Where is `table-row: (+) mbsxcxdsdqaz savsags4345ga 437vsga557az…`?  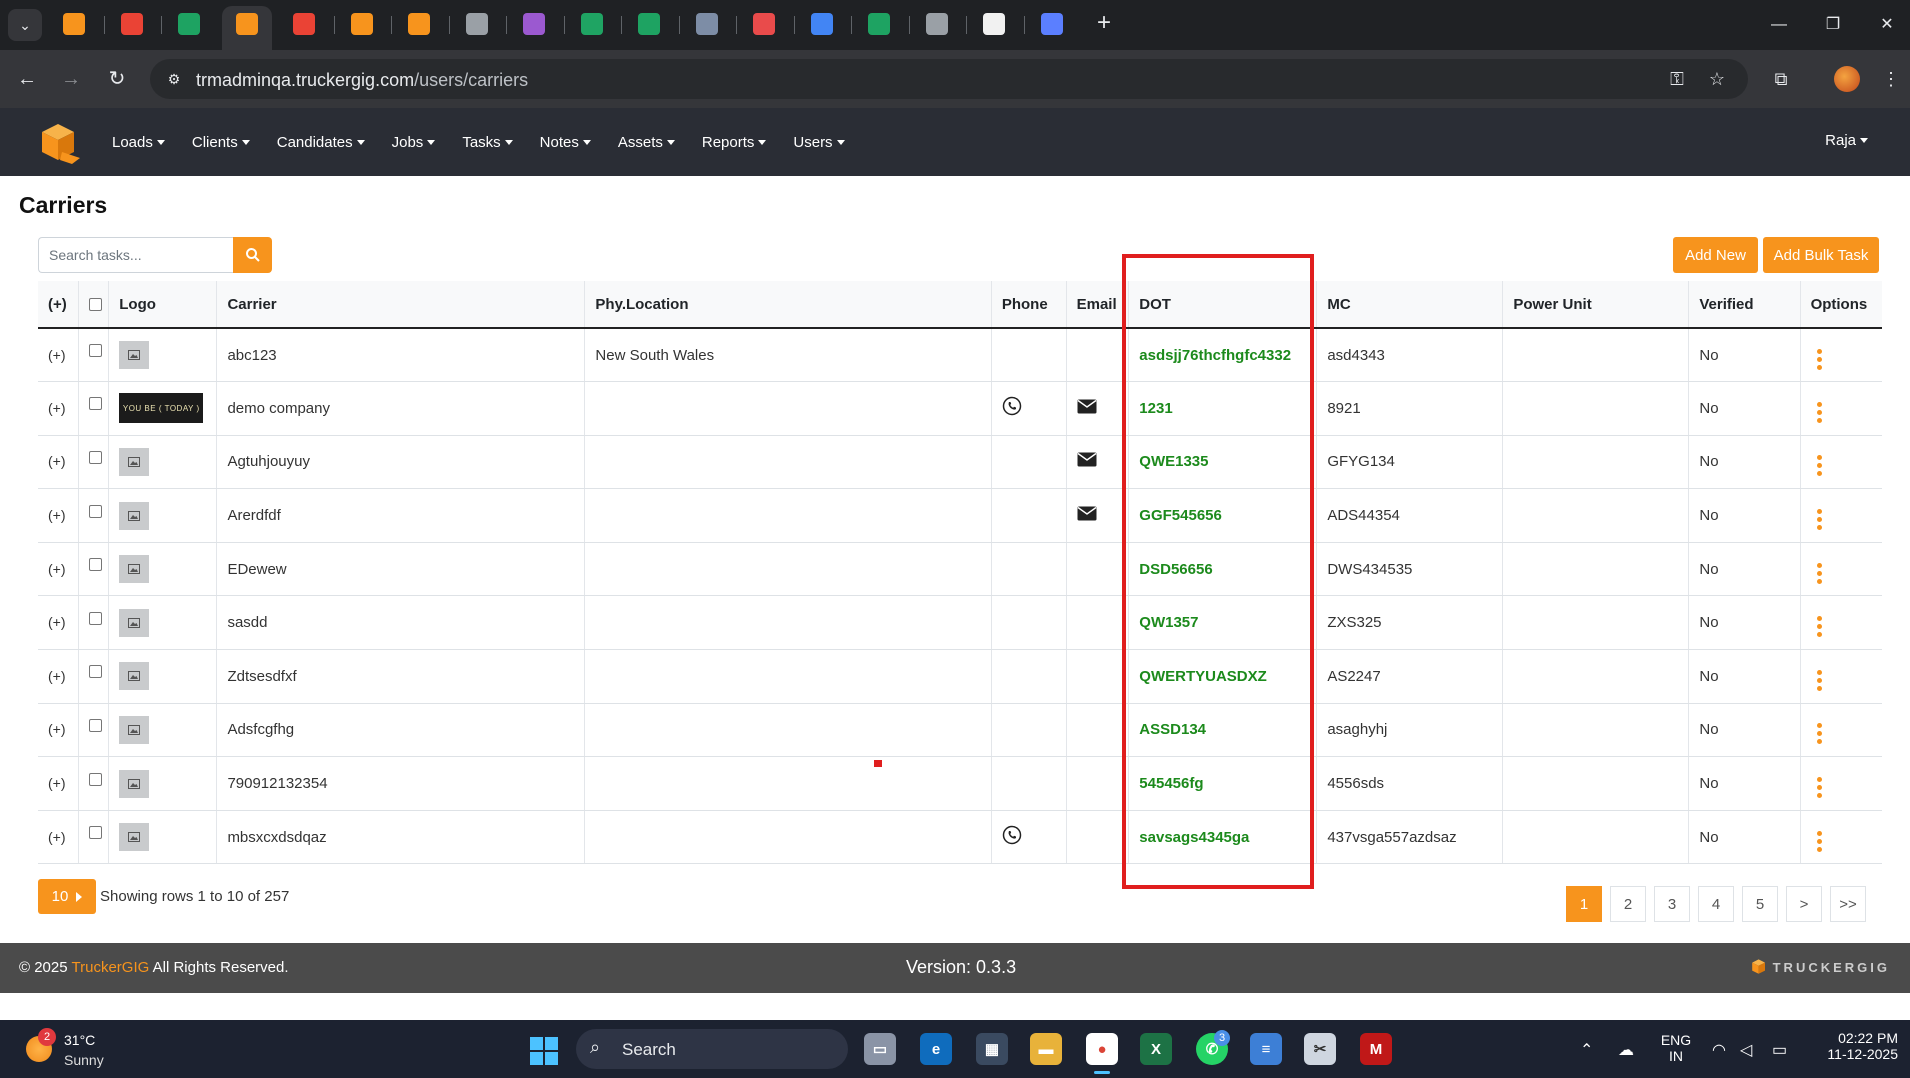 table-row: (+) mbsxcxdsdqaz savsags4345ga 437vsga557az… is located at coordinates (960, 837).